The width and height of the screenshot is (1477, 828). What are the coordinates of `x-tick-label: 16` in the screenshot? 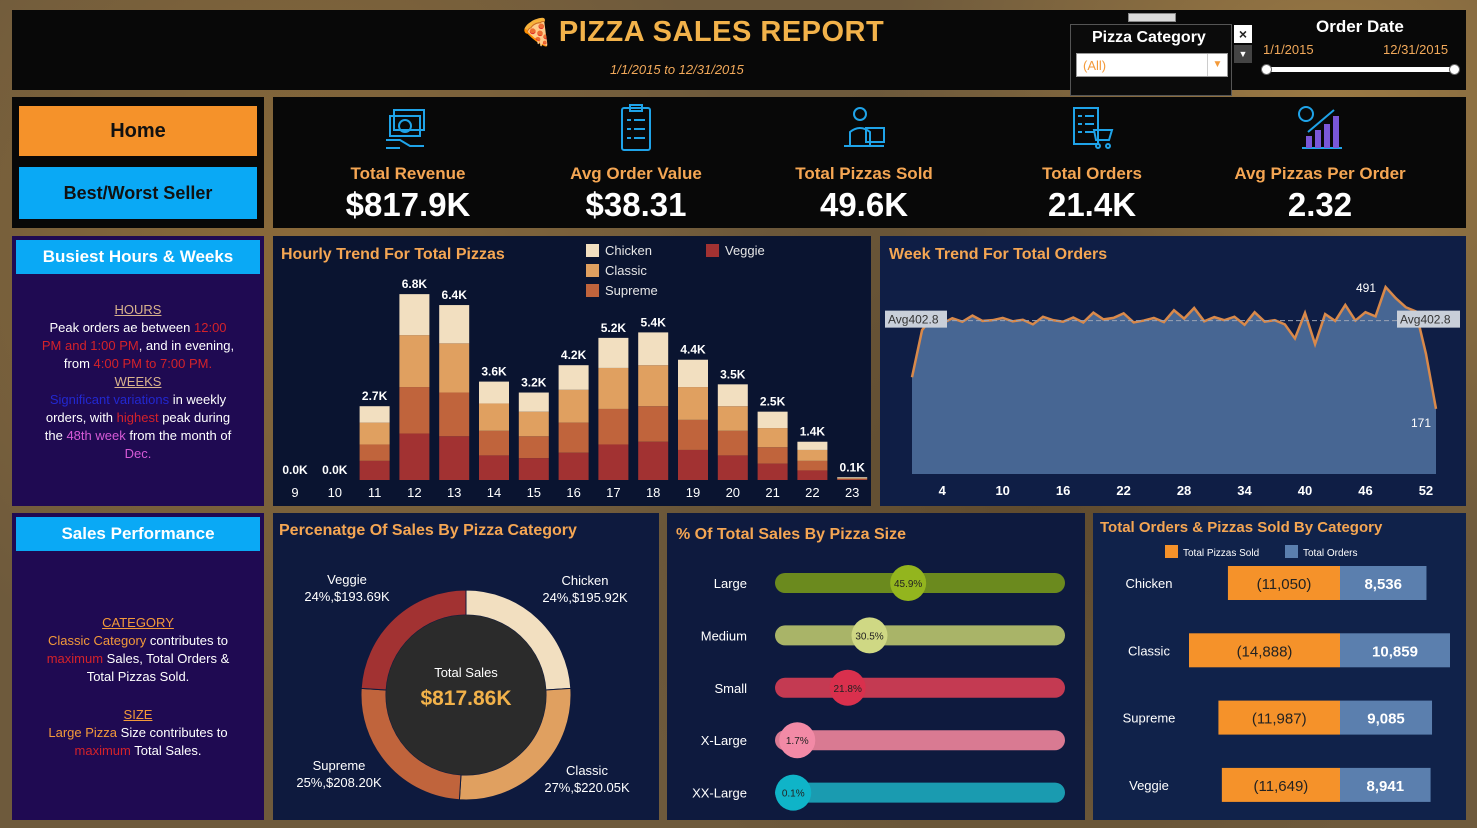 It's located at (573, 492).